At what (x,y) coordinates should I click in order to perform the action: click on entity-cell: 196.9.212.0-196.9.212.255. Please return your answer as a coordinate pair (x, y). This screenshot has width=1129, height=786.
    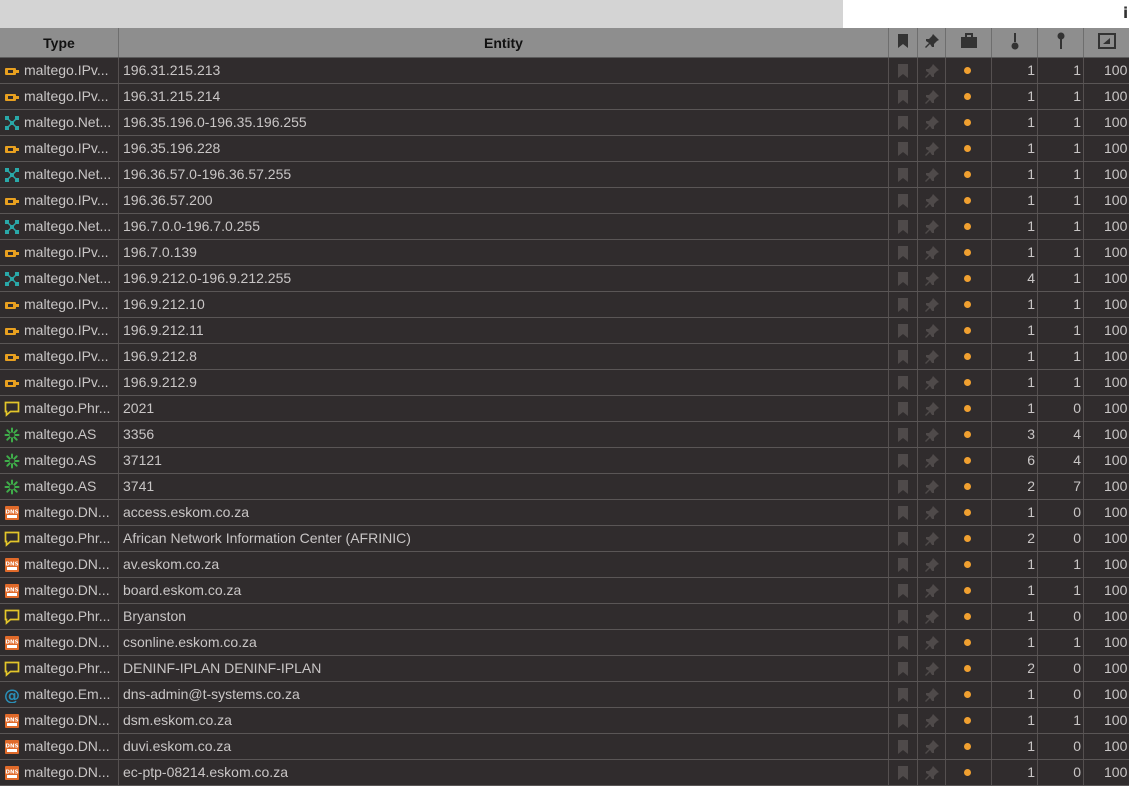
    Looking at the image, I should click on (504, 278).